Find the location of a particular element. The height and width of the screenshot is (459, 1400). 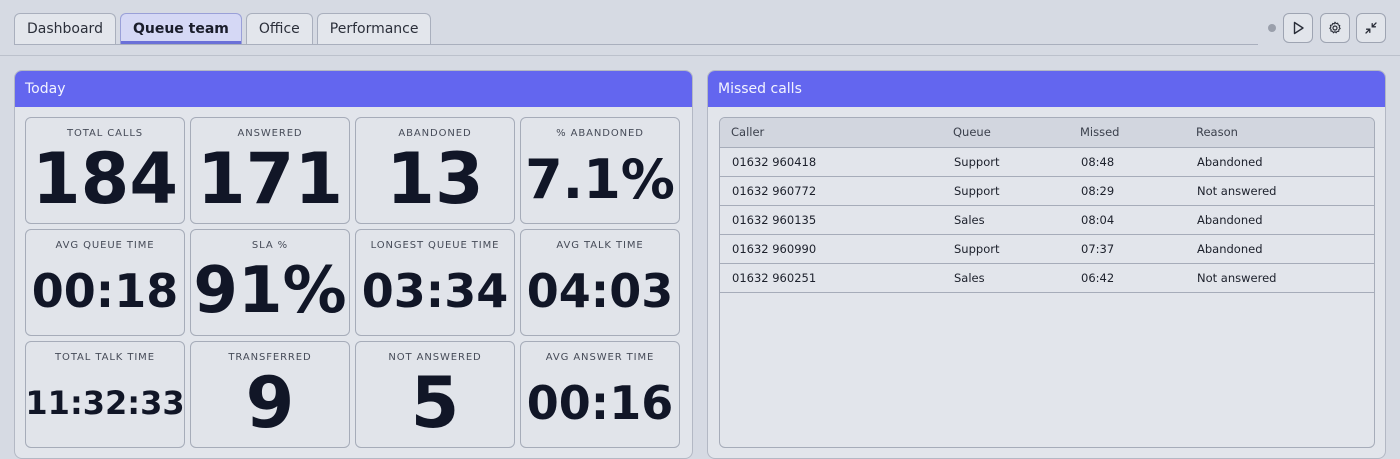

collapse-icon is located at coordinates (1371, 28).